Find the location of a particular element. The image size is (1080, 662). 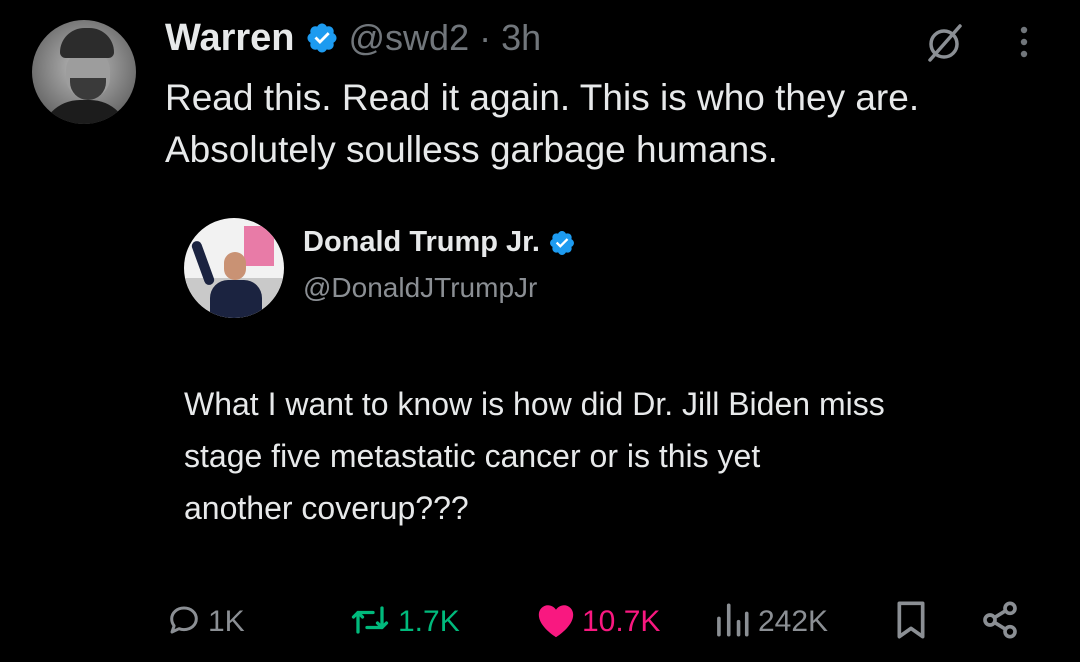

post-text-line: Absolutely soulless garbage humans. is located at coordinates (471, 149).